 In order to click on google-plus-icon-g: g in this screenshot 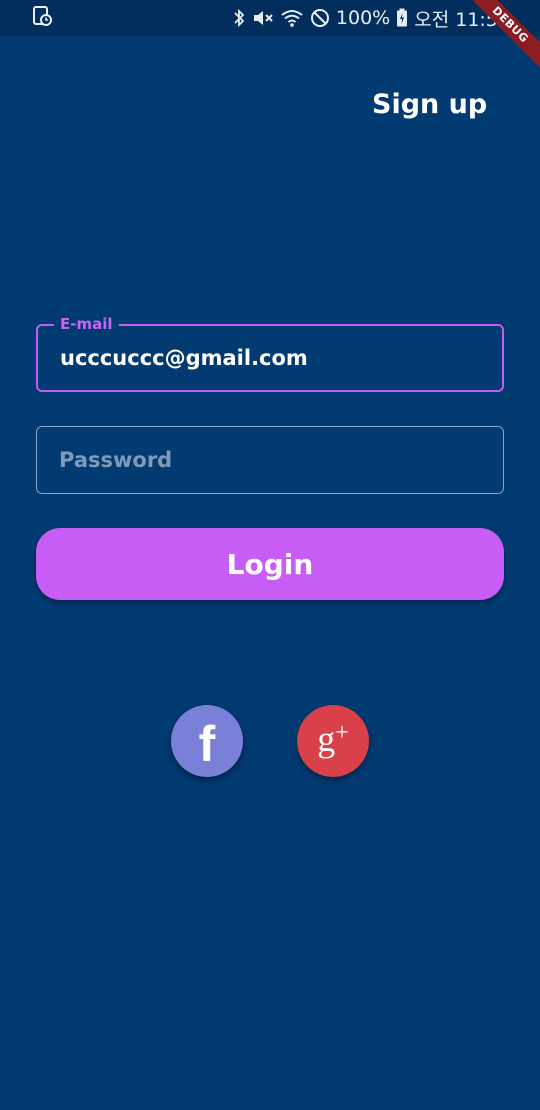, I will do `click(326, 739)`.